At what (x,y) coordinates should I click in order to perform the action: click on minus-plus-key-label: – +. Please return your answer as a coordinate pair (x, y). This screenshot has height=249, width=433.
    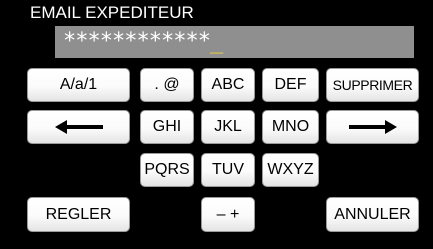
    Looking at the image, I should click on (228, 214).